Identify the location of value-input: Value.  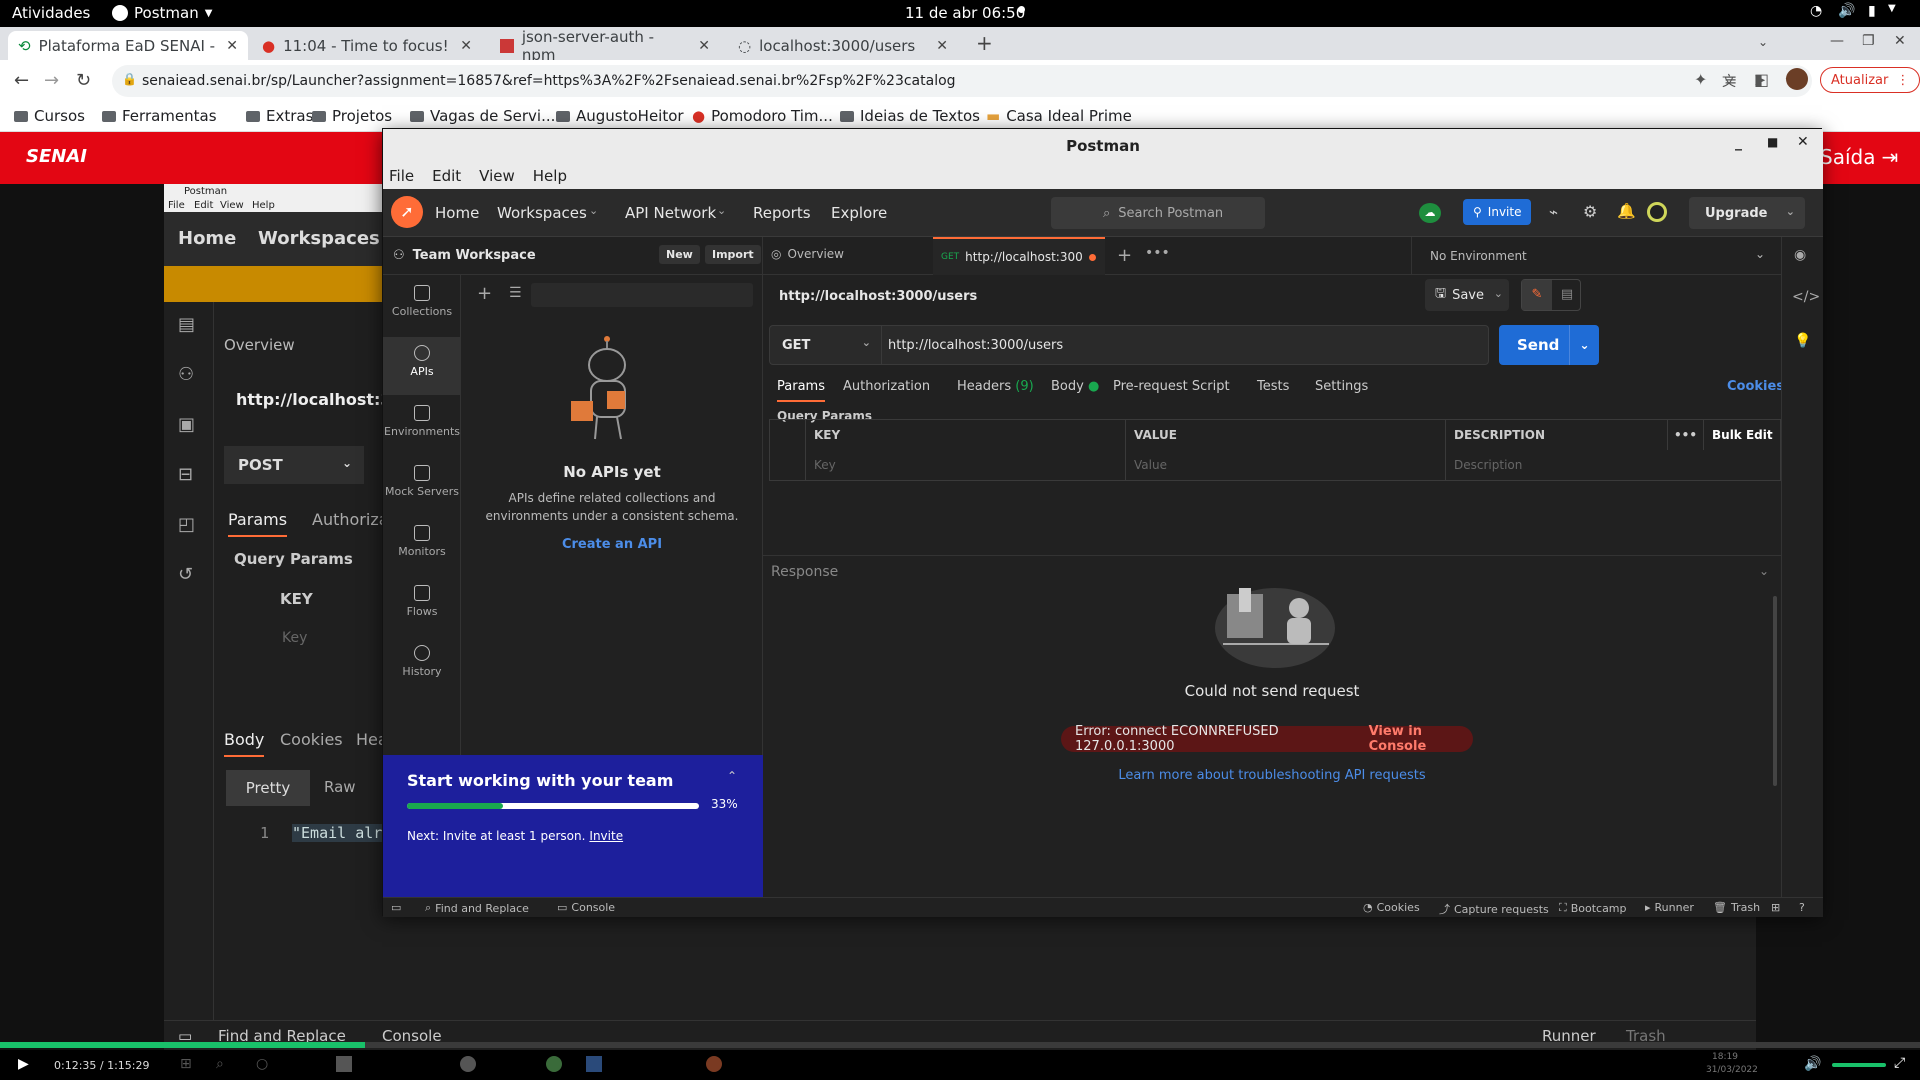
(1286, 465).